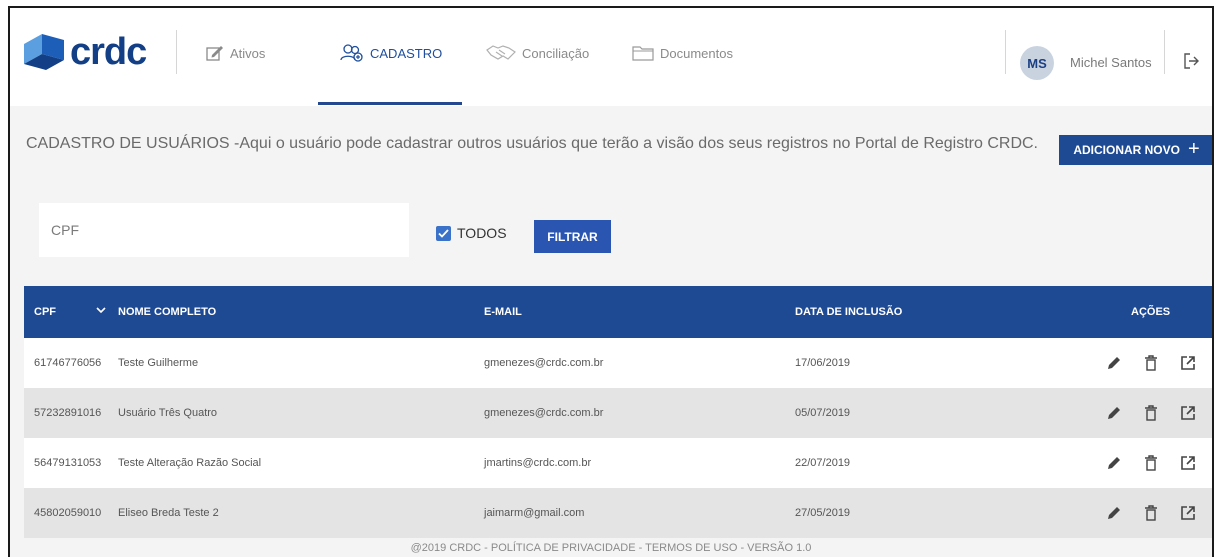  Describe the element at coordinates (1191, 61) in the screenshot. I see `logout-icon` at that location.